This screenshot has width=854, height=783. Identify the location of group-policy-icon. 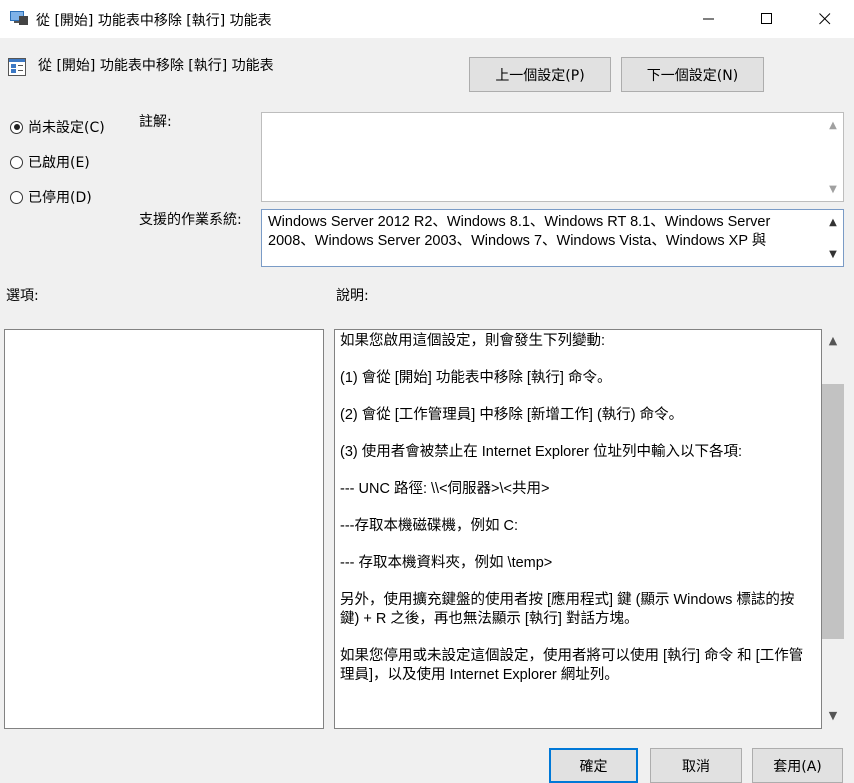
(19, 18).